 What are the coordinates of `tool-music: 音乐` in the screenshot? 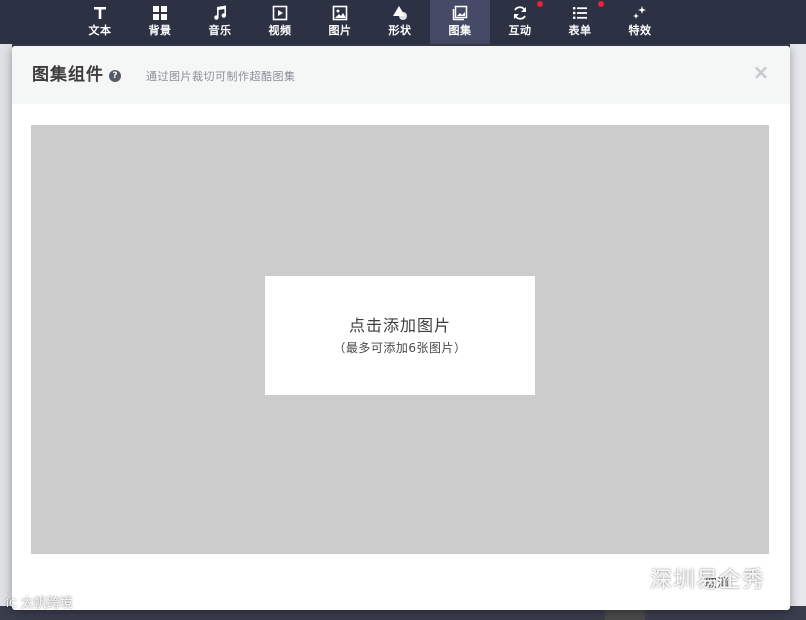 It's located at (220, 22).